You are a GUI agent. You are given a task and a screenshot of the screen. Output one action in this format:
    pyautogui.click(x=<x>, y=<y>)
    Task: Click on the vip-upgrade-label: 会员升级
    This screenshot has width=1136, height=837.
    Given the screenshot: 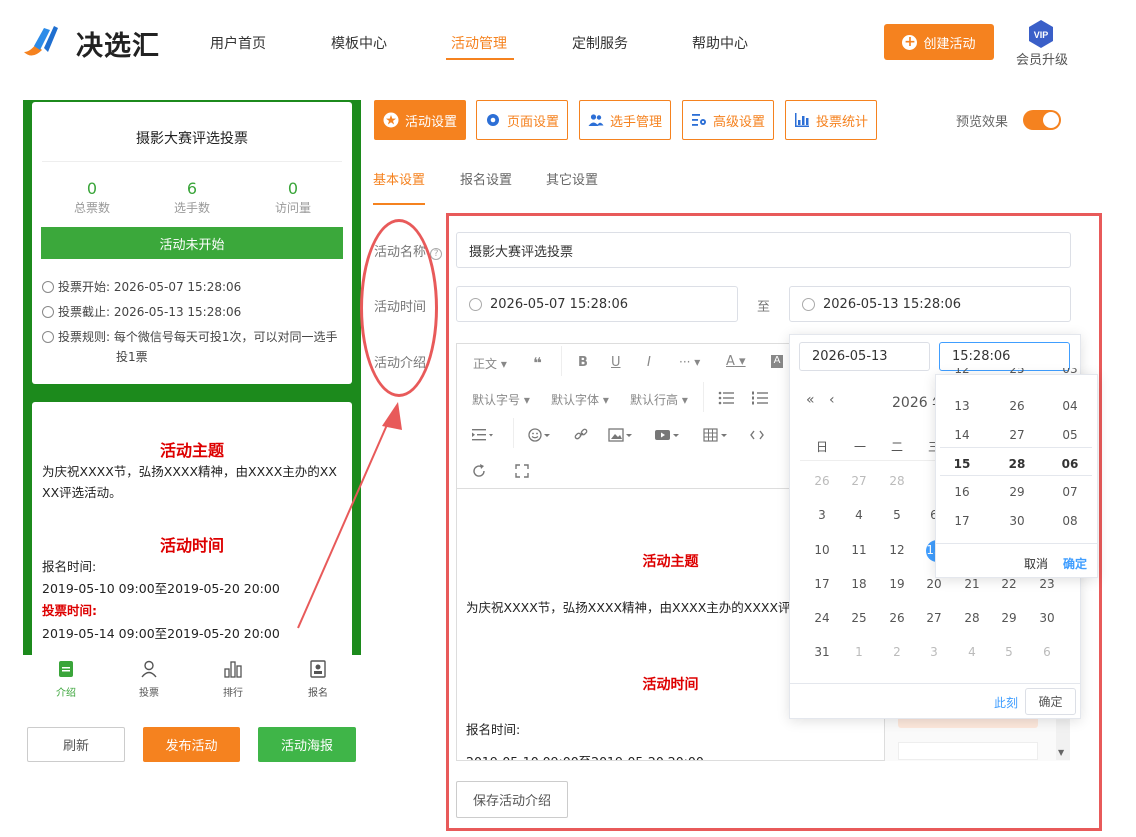 What is the action you would take?
    pyautogui.click(x=1042, y=58)
    